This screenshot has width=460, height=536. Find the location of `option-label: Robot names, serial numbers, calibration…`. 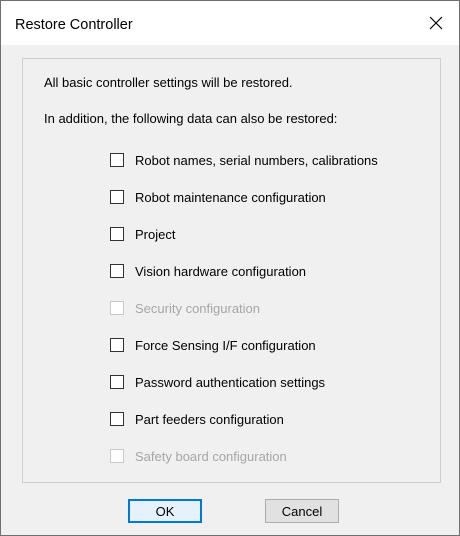

option-label: Robot names, serial numbers, calibration… is located at coordinates (256, 160).